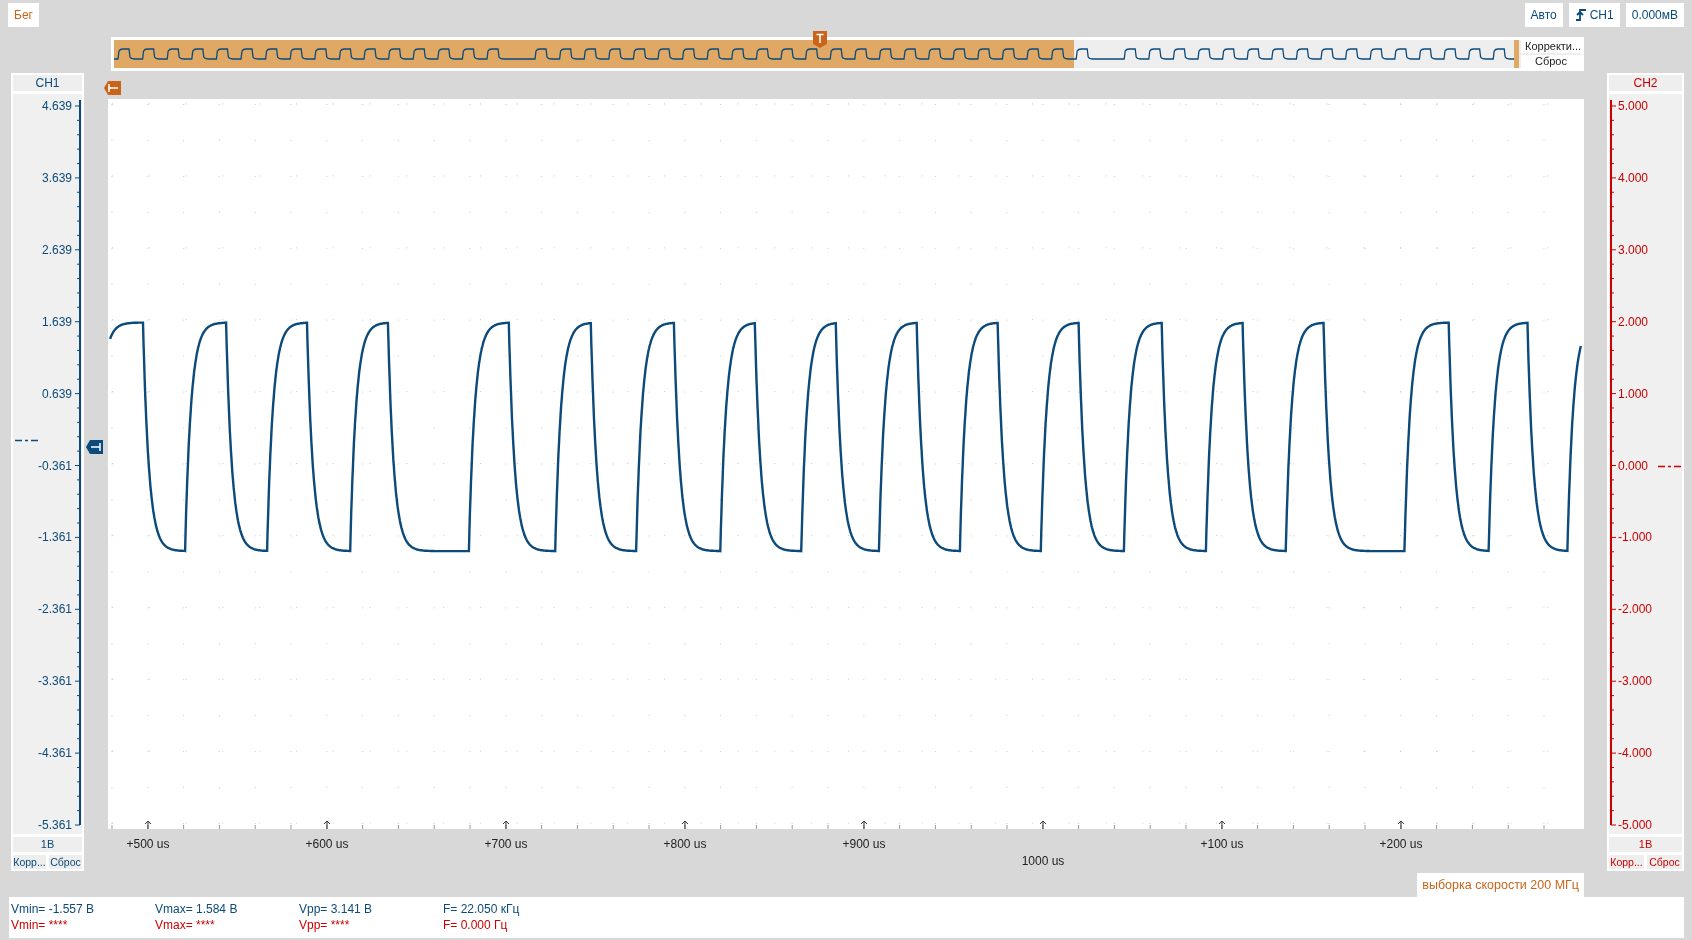 This screenshot has height=940, width=1692. Describe the element at coordinates (1633, 249) in the screenshot. I see `y-tick-label: 3.000` at that location.